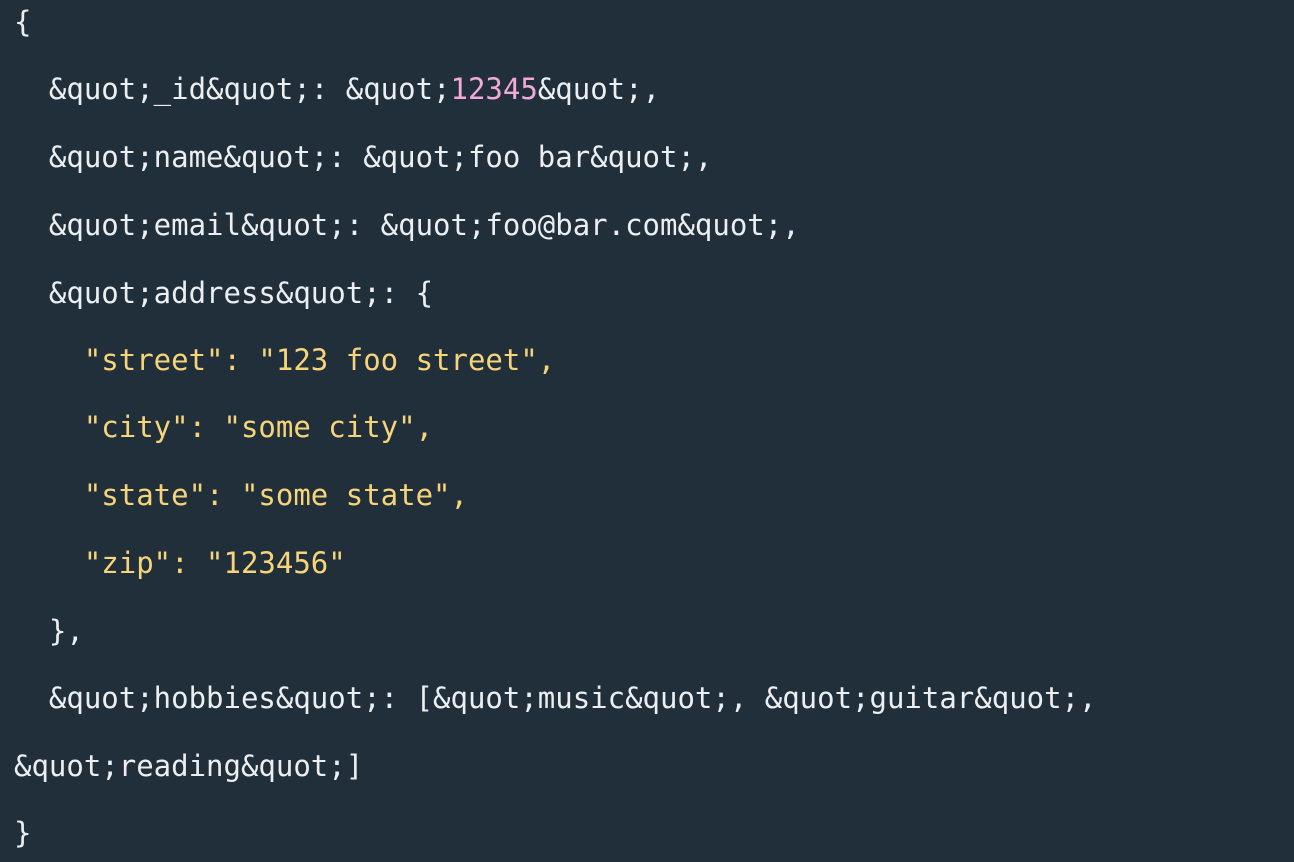  What do you see at coordinates (363, 157) in the screenshot?
I see `code-line-3: &quot;name&quot;: &quot;foo bar&quot;,` at bounding box center [363, 157].